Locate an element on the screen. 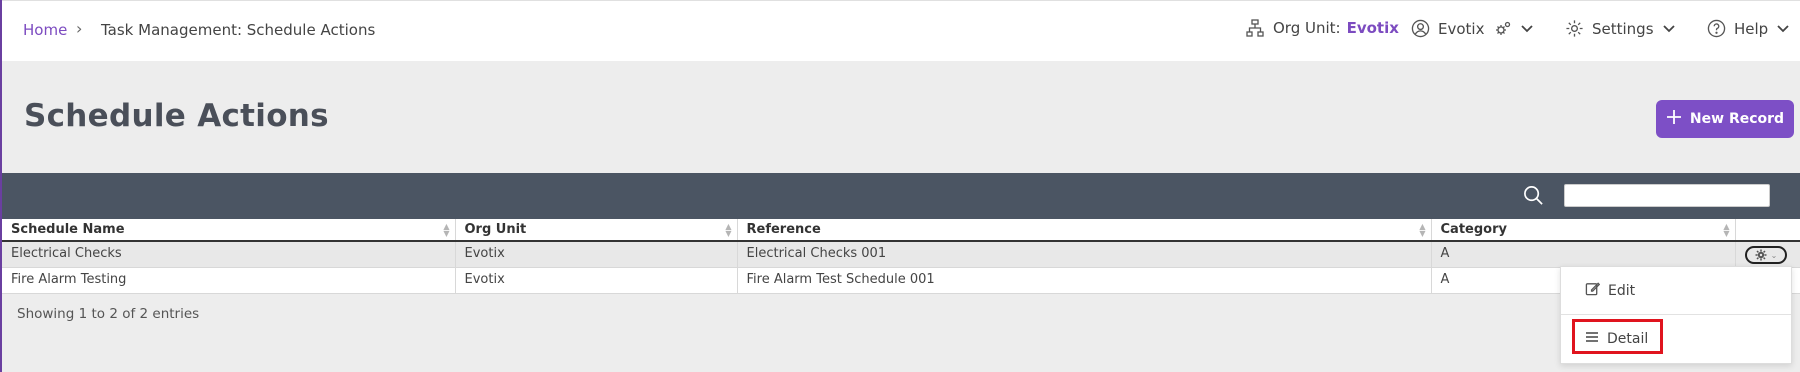 Image resolution: width=1800 pixels, height=372 pixels. column-label: Org Unit is located at coordinates (495, 229).